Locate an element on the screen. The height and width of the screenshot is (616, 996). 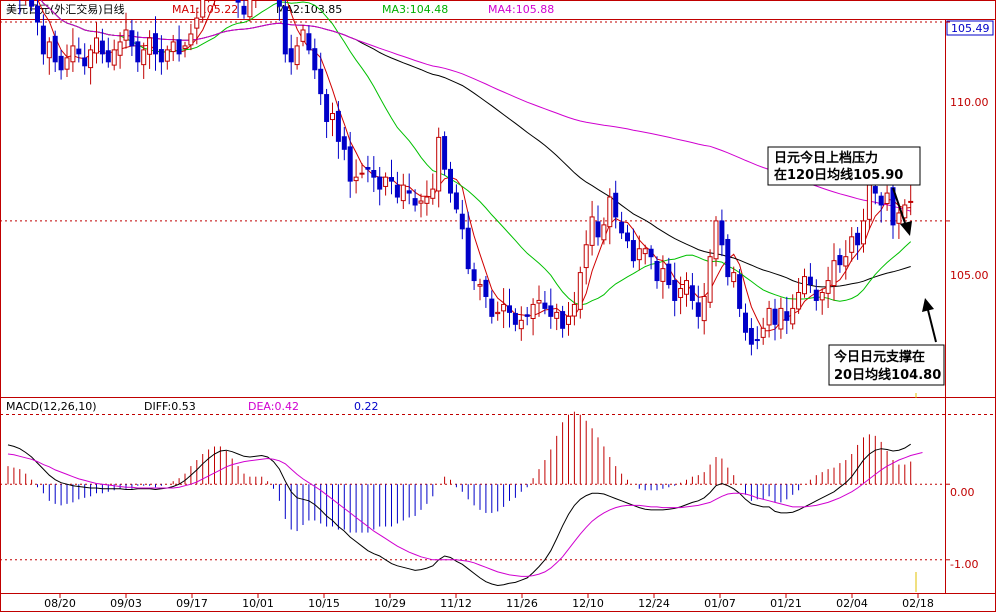
xtick-label: 12/10 is located at coordinates (588, 603).